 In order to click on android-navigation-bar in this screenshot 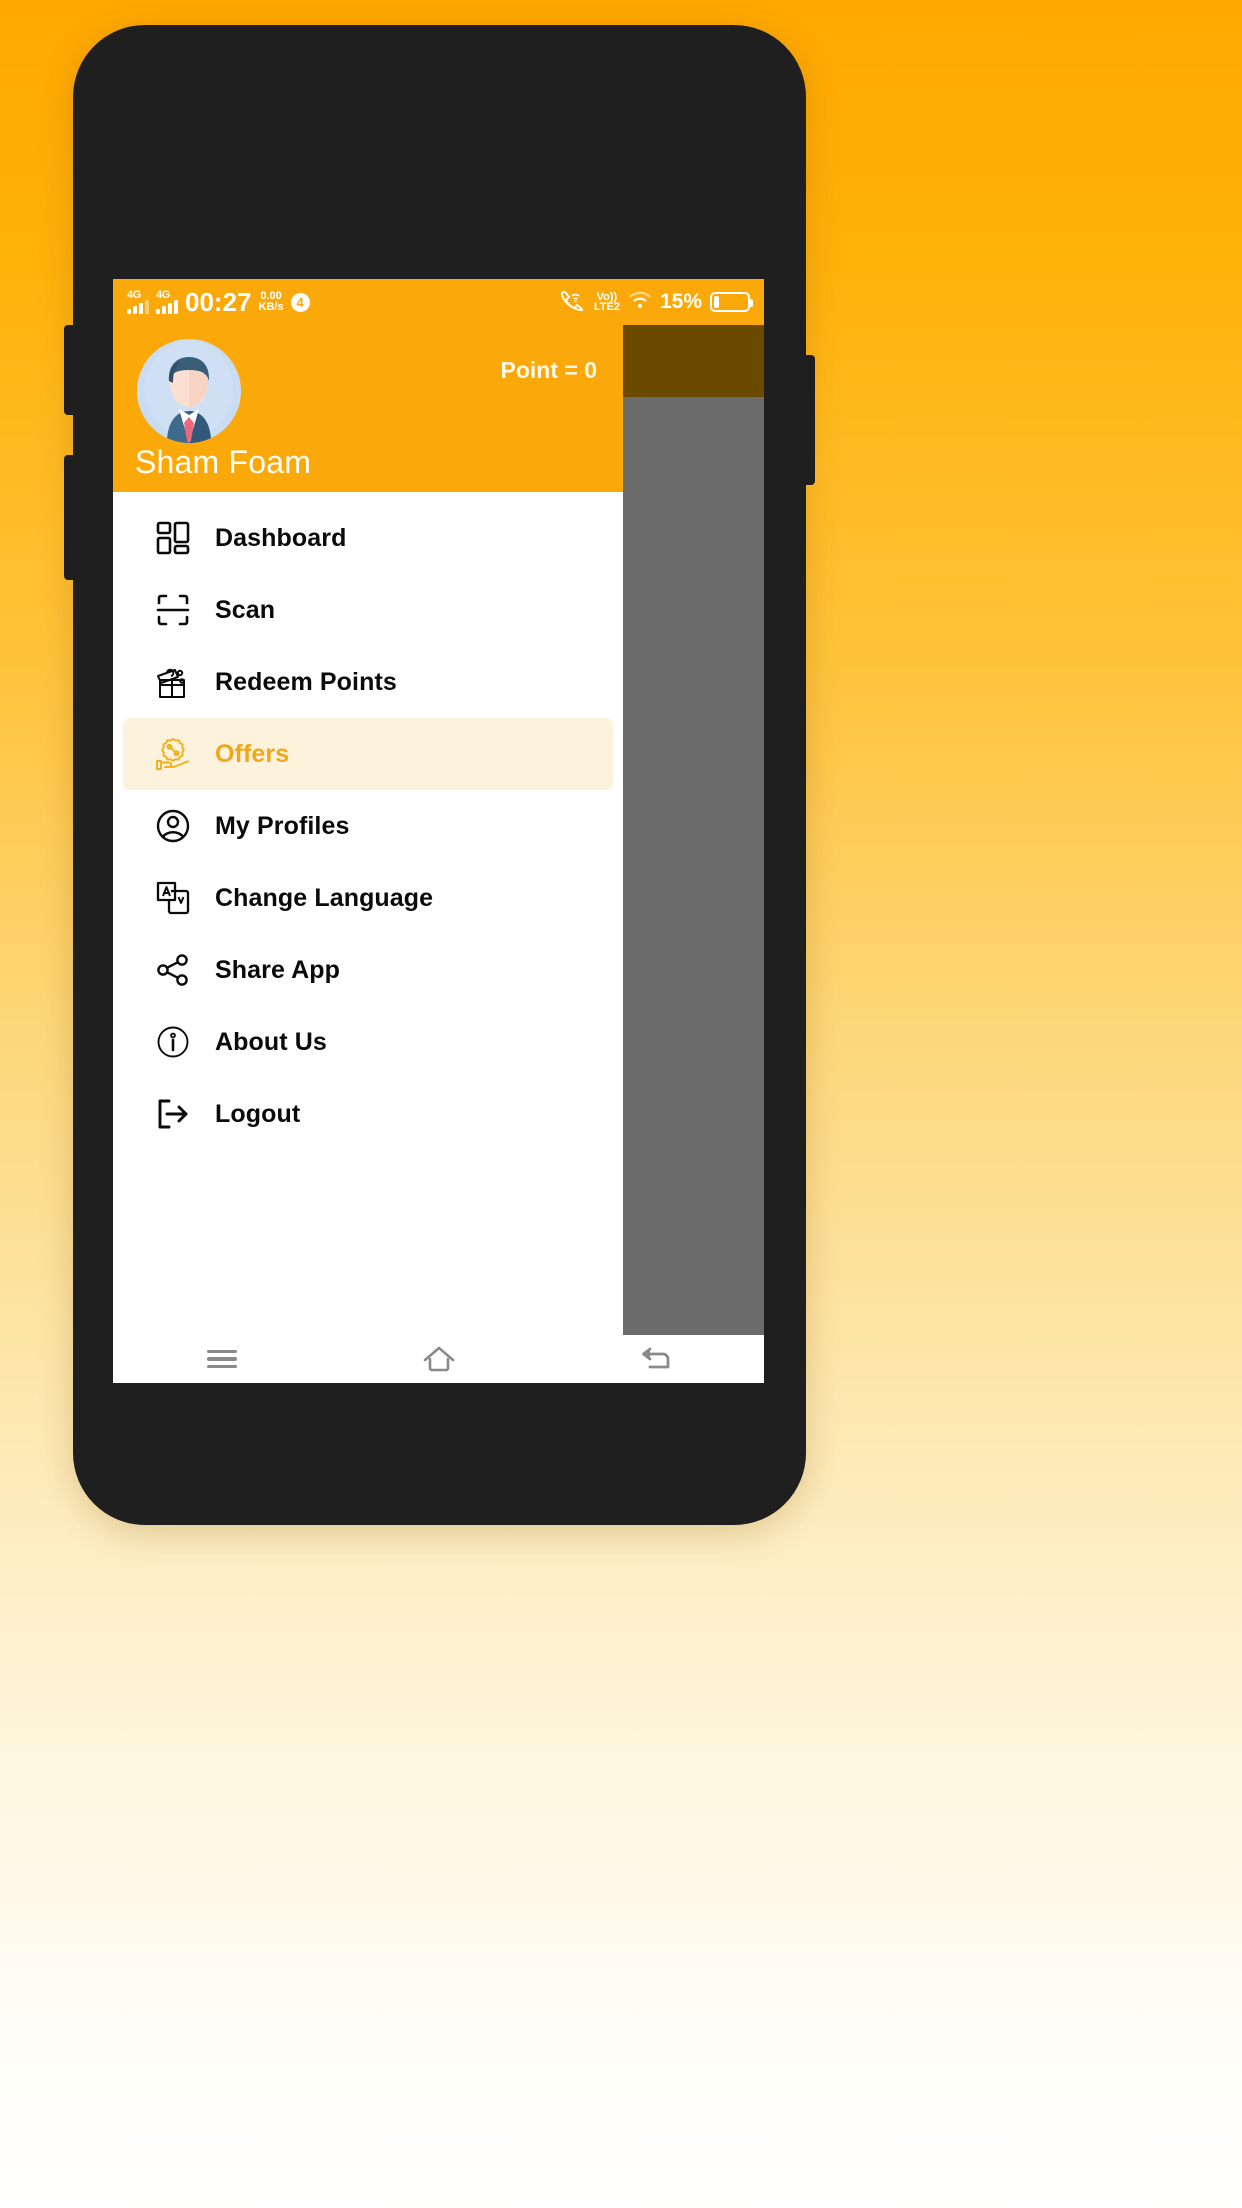, I will do `click(438, 1359)`.